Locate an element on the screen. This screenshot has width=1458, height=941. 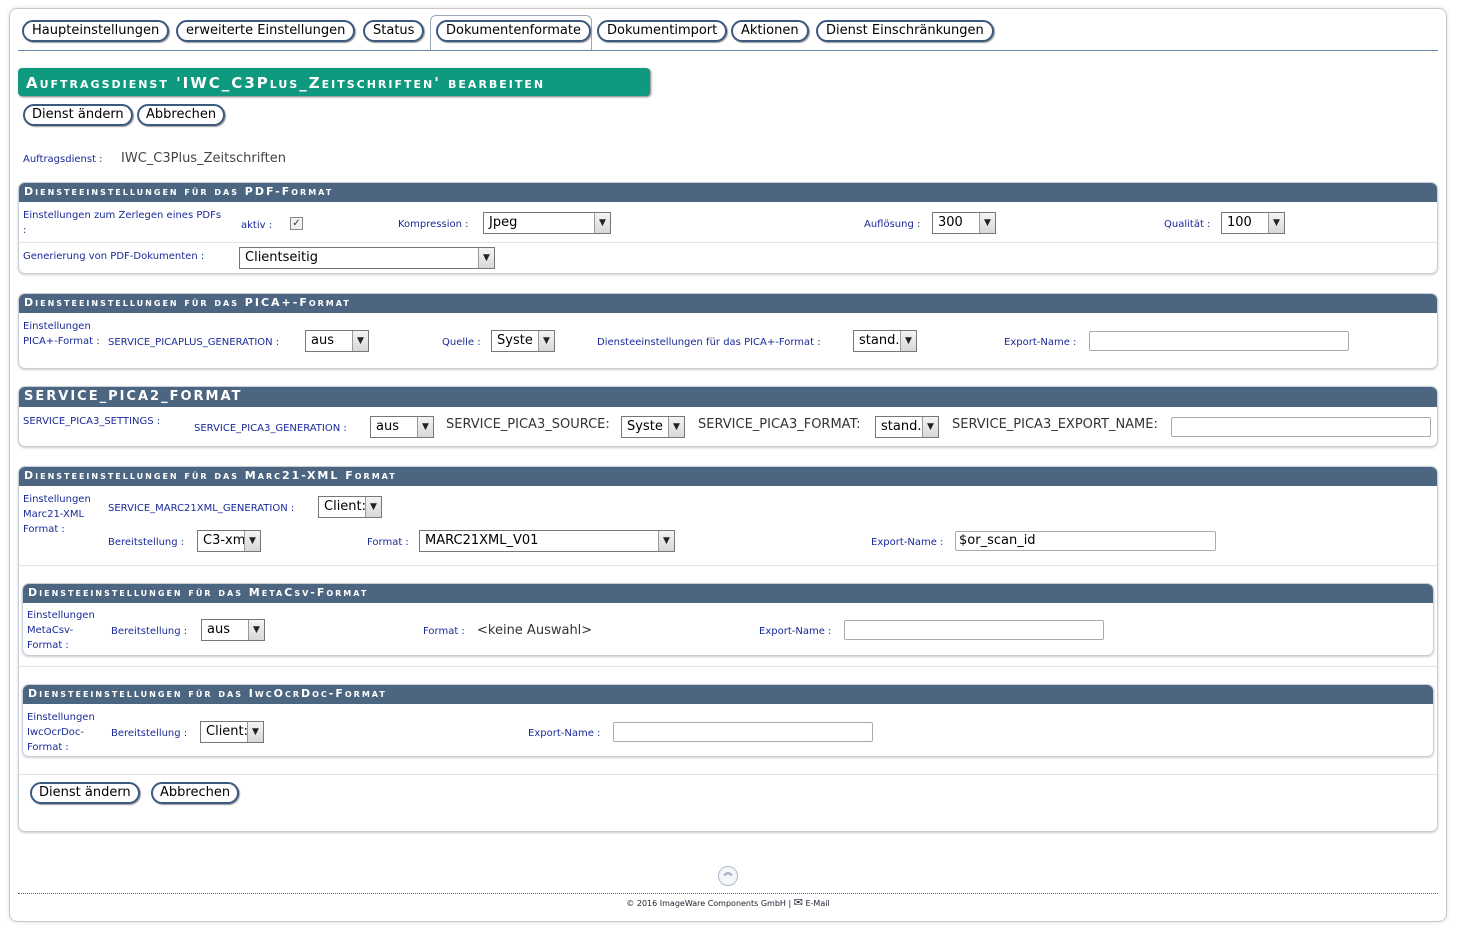
pica-plus-generation-select: aus ▼ is located at coordinates (337, 341).